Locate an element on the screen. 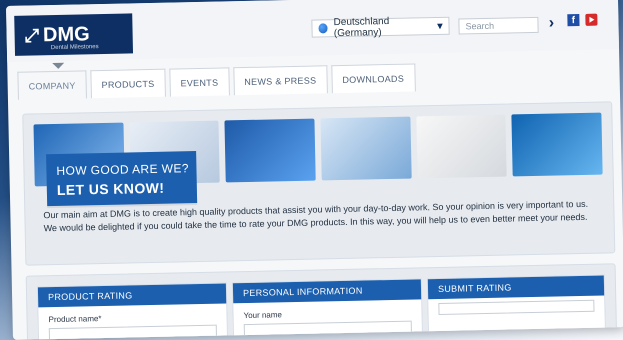 The width and height of the screenshot is (623, 340). banner-heading-line2: LET US KNOW! is located at coordinates (110, 188).